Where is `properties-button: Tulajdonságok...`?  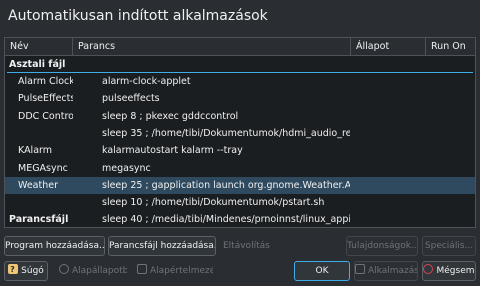 properties-button: Tulajdonságok... is located at coordinates (382, 246).